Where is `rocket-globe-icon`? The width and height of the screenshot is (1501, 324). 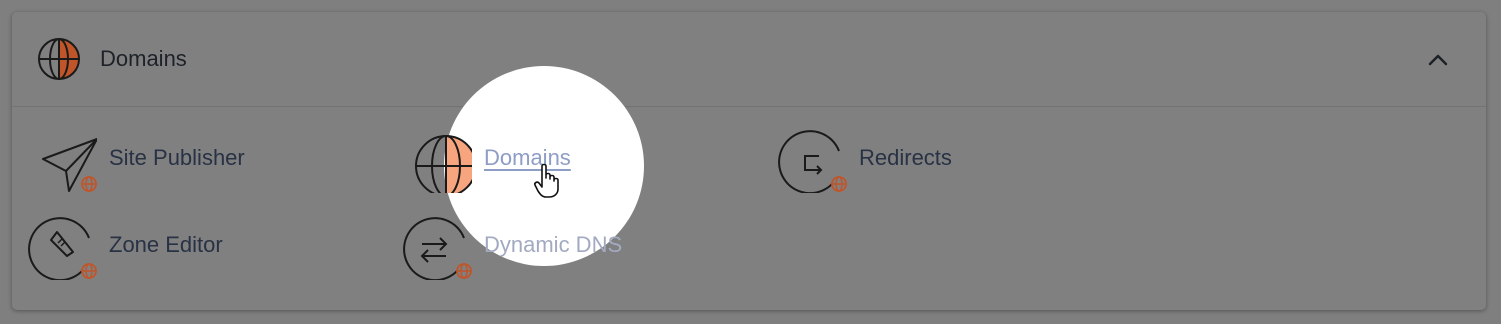 rocket-globe-icon is located at coordinates (62, 248).